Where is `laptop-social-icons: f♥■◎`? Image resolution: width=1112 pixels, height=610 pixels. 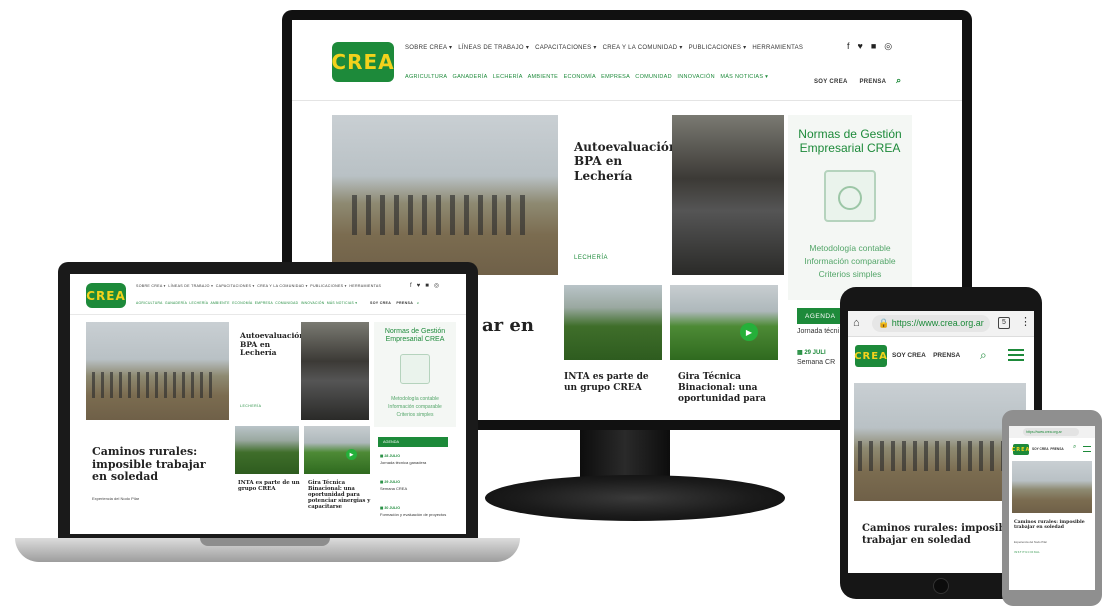
laptop-social-icons: f♥■◎ is located at coordinates (427, 286).